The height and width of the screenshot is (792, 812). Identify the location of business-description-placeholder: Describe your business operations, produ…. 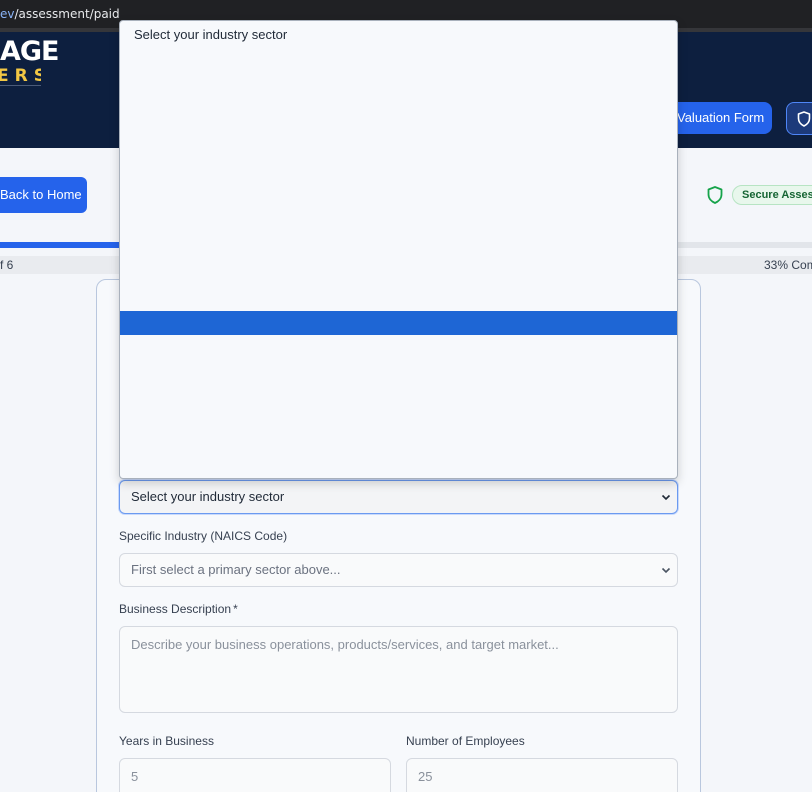
(345, 644).